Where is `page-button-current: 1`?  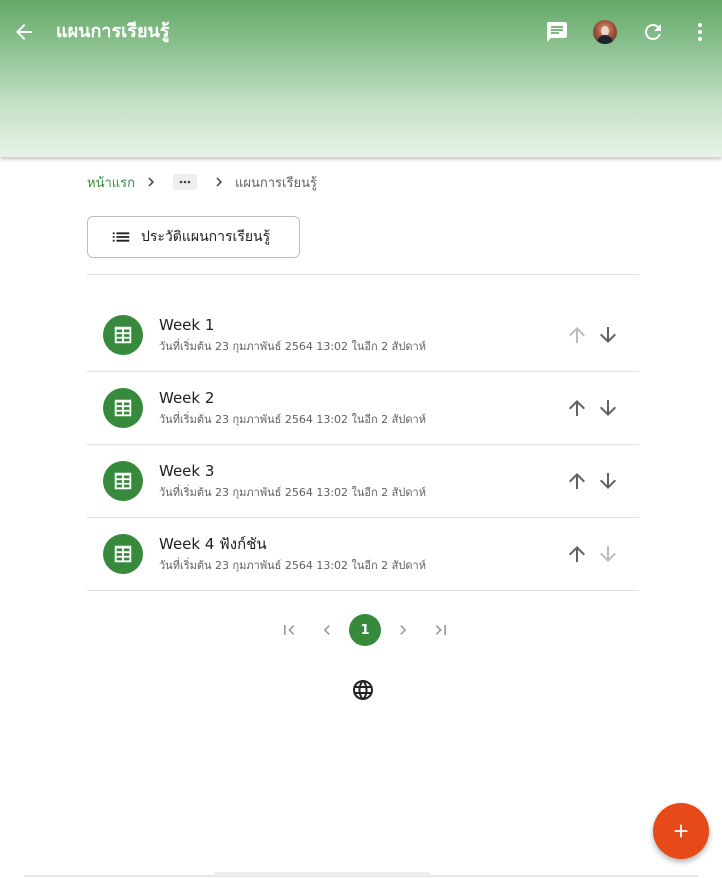 page-button-current: 1 is located at coordinates (365, 630).